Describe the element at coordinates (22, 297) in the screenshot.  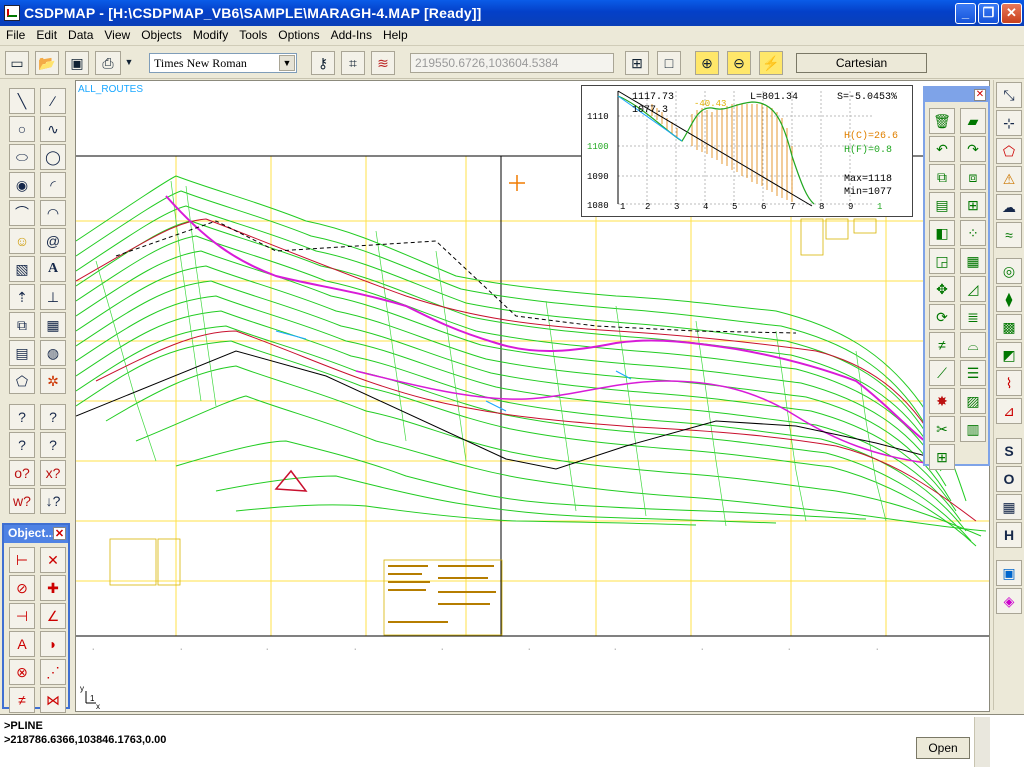
I see `north-arrow-tool-icon: ⇡` at that location.